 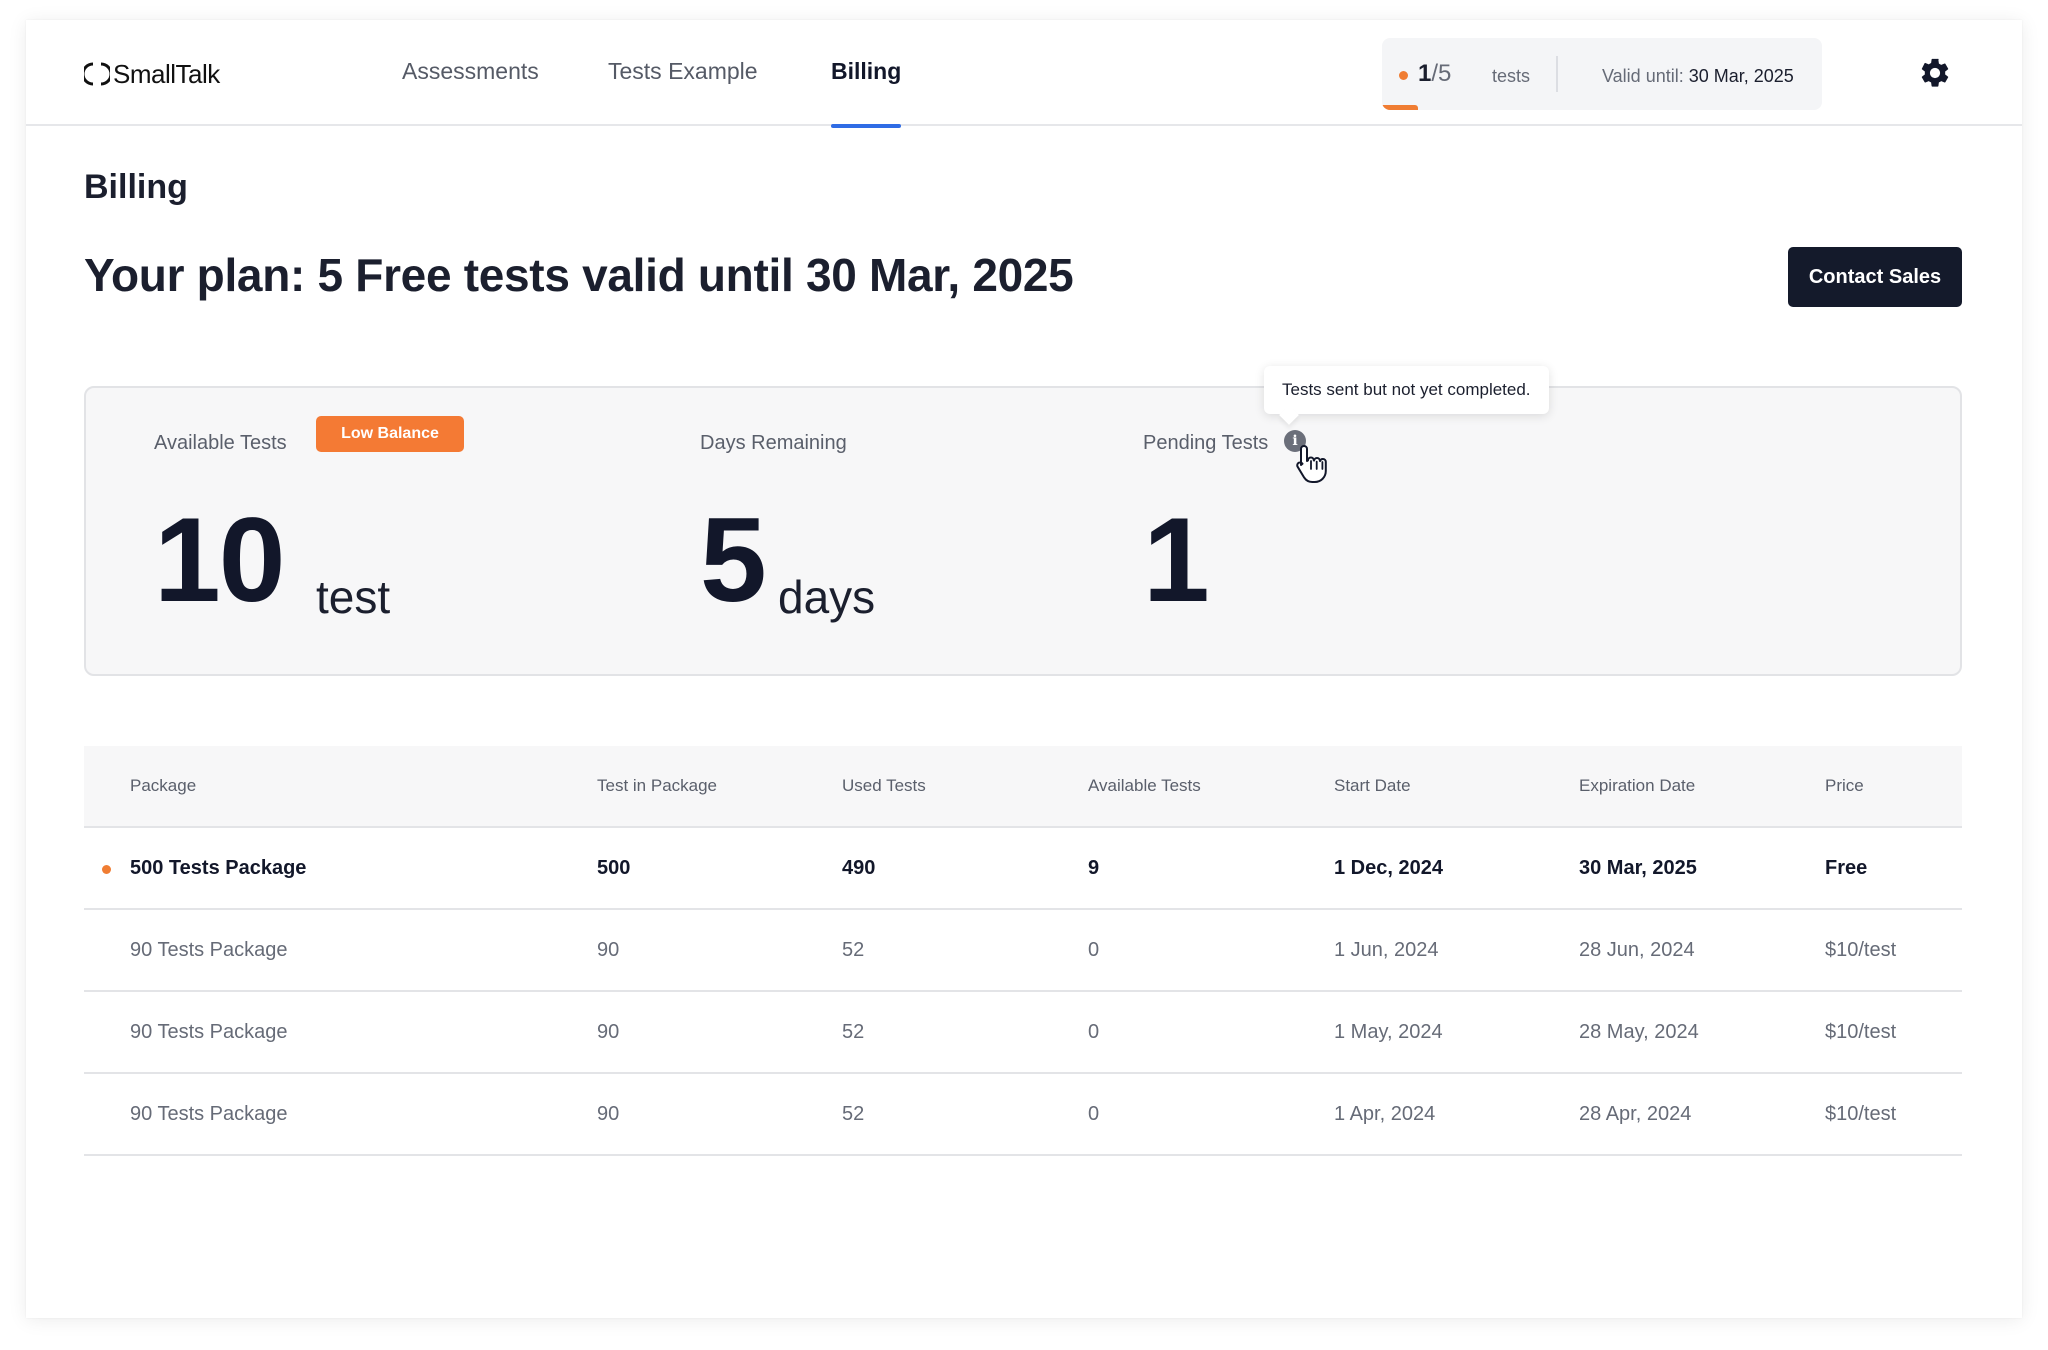 I want to click on usage-valid-until: Valid until: 30 Mar, 2025, so click(x=1698, y=76).